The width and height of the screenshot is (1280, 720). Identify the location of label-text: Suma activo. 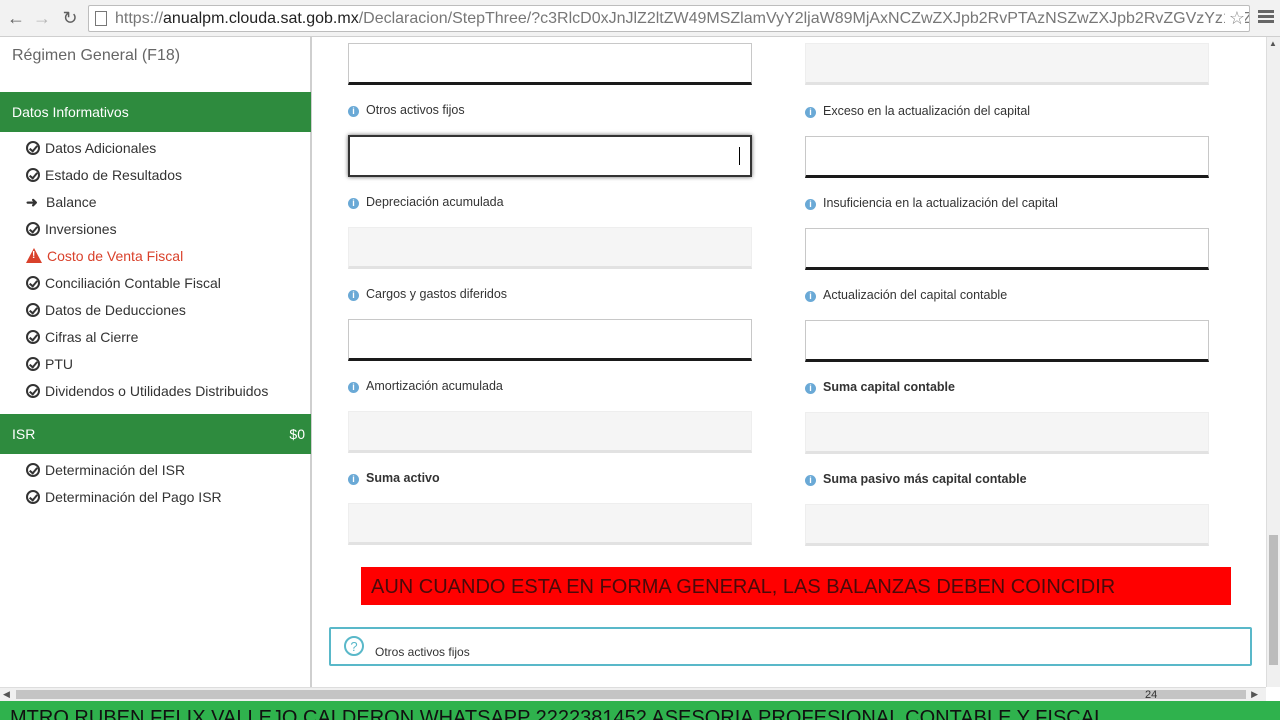
(403, 478).